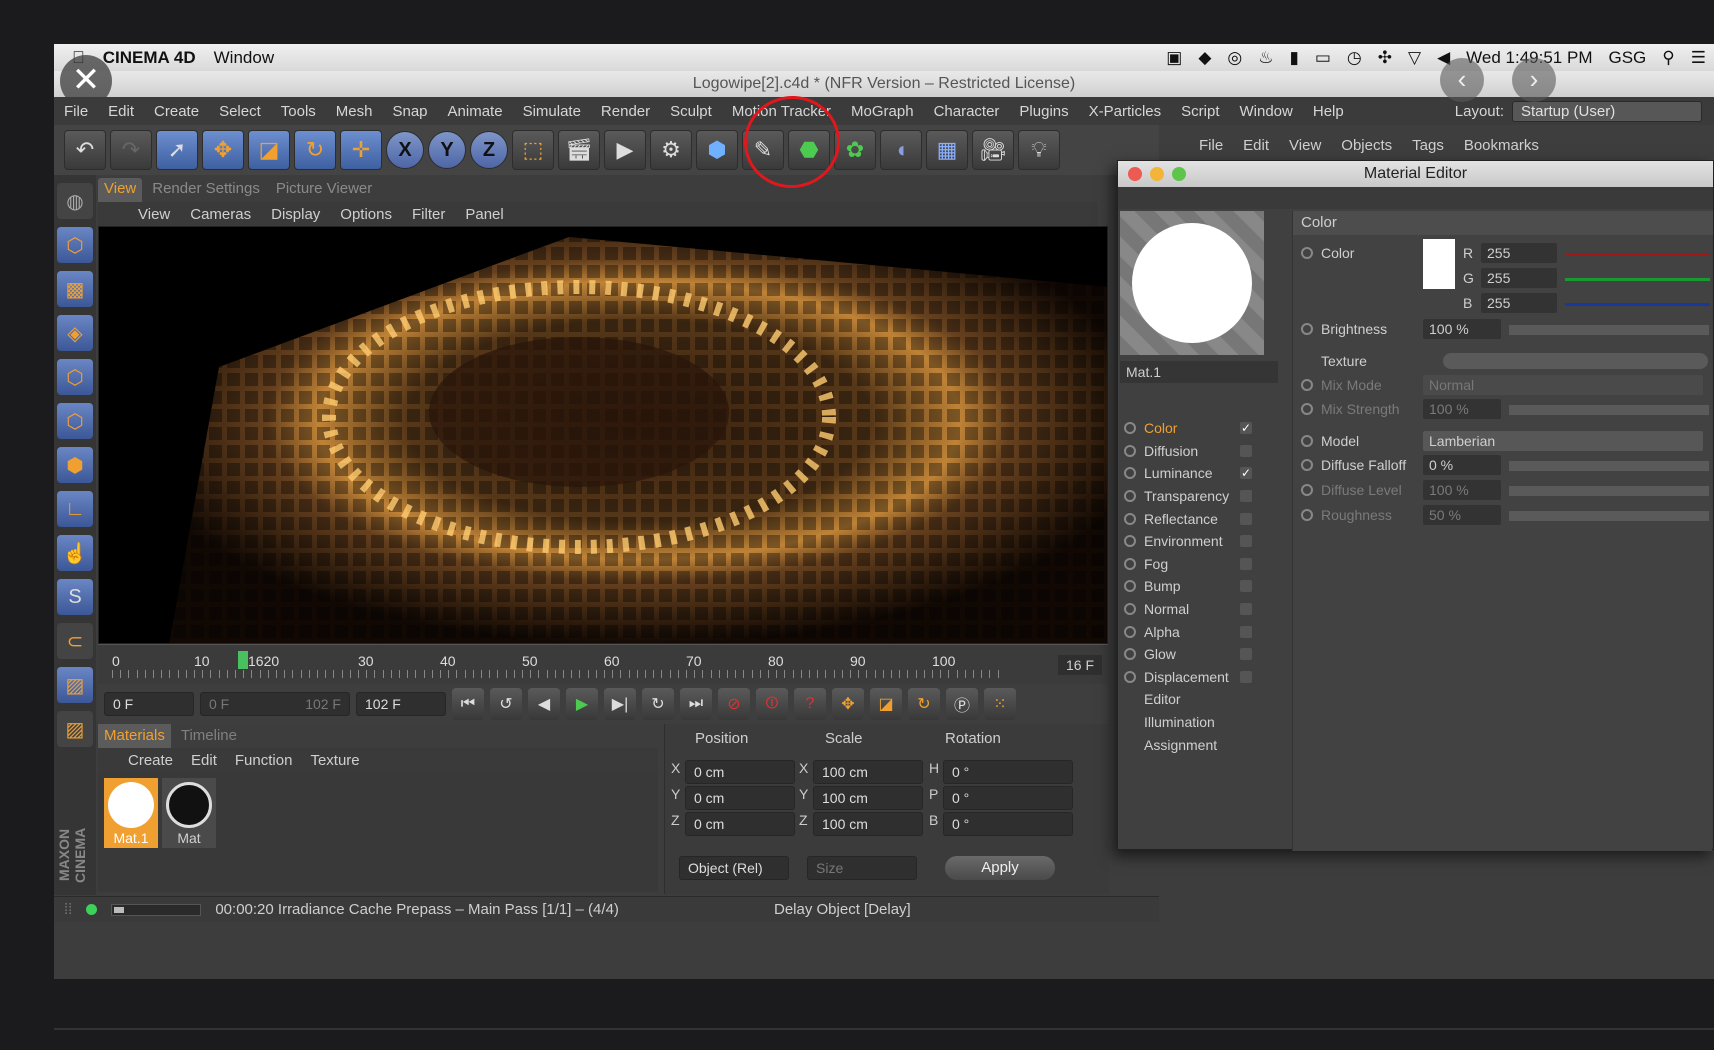  Describe the element at coordinates (1205, 609) in the screenshot. I see `channel-normal: Normal` at that location.